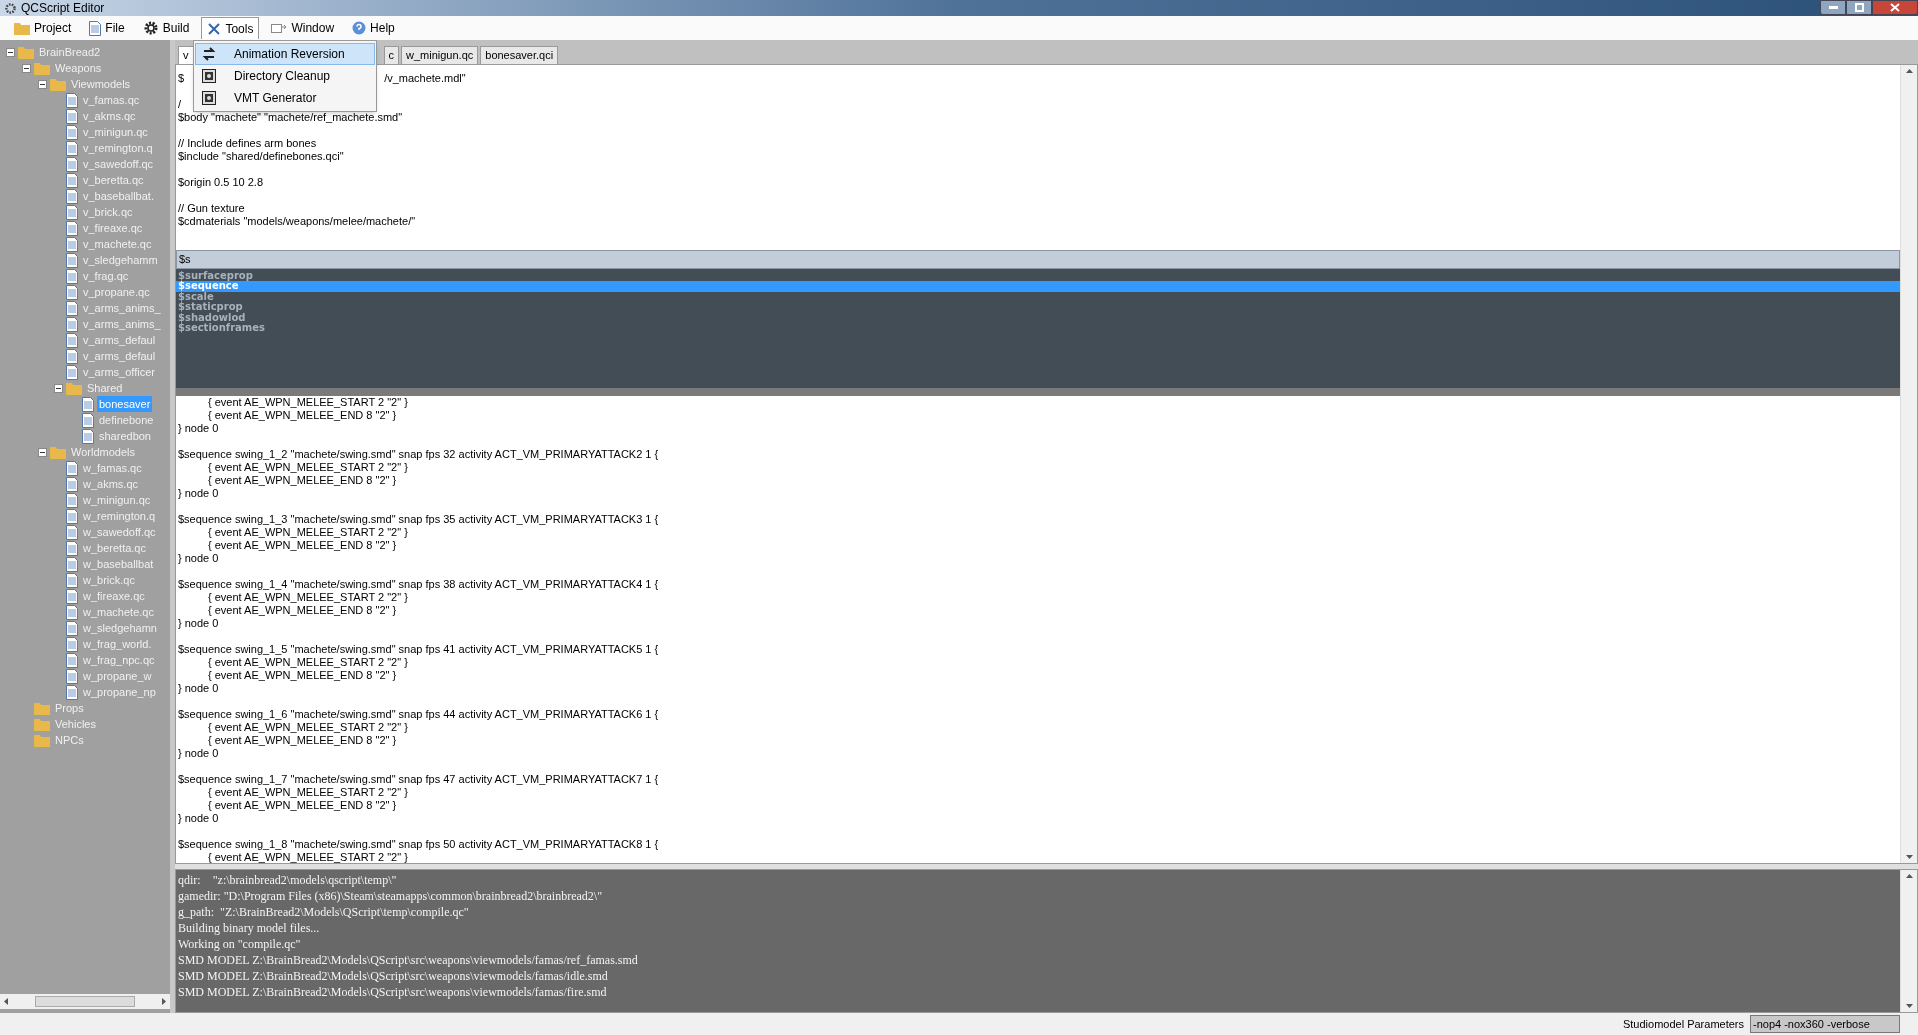 This screenshot has height=1035, width=1918. I want to click on tree-item: bonesaver, so click(125, 404).